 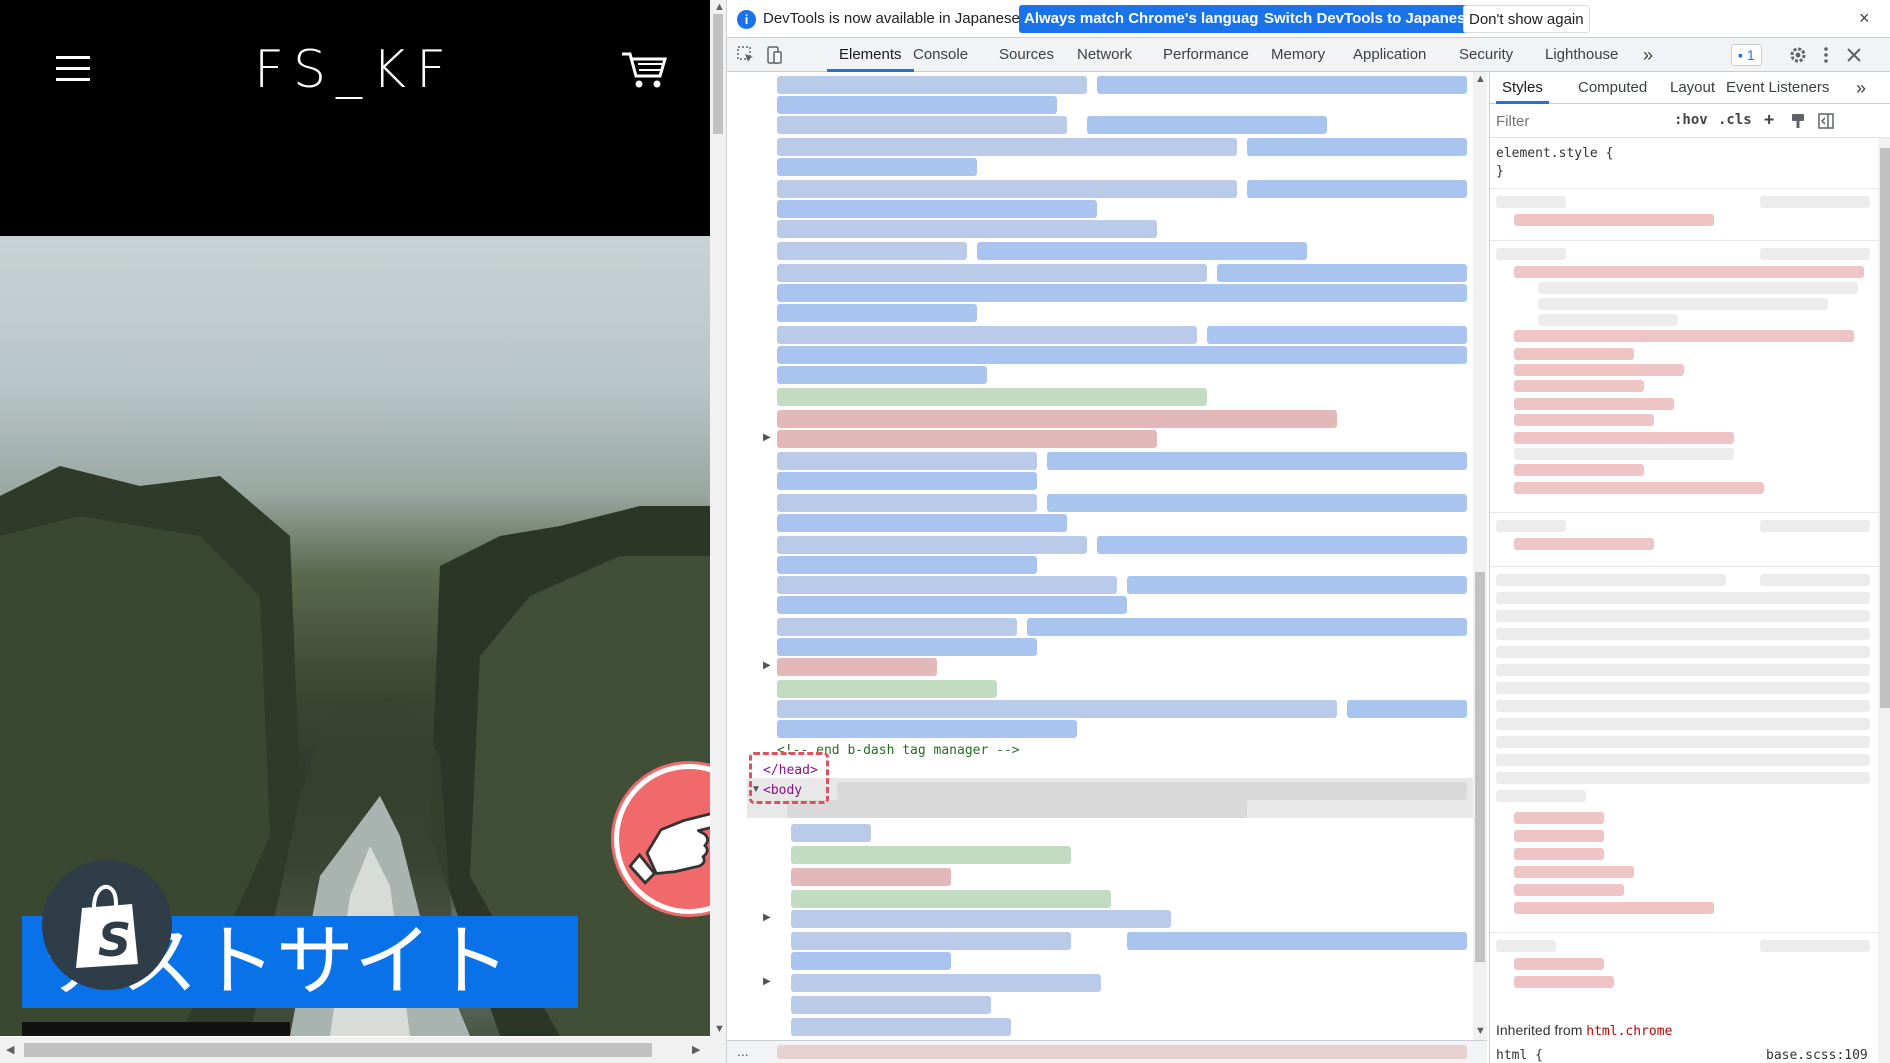 What do you see at coordinates (746, 55) in the screenshot?
I see `inspect-element-icon` at bounding box center [746, 55].